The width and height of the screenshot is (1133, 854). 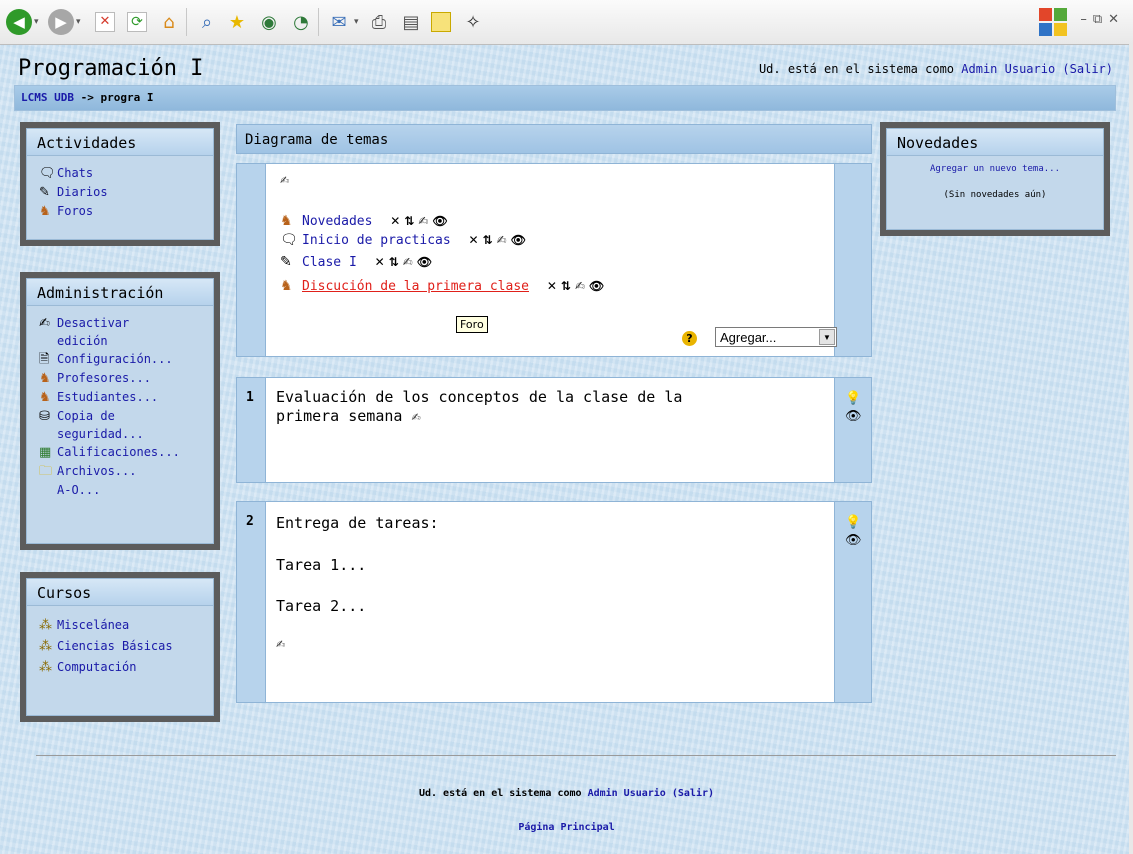 What do you see at coordinates (105, 22) in the screenshot?
I see `stop-icon: ✕` at bounding box center [105, 22].